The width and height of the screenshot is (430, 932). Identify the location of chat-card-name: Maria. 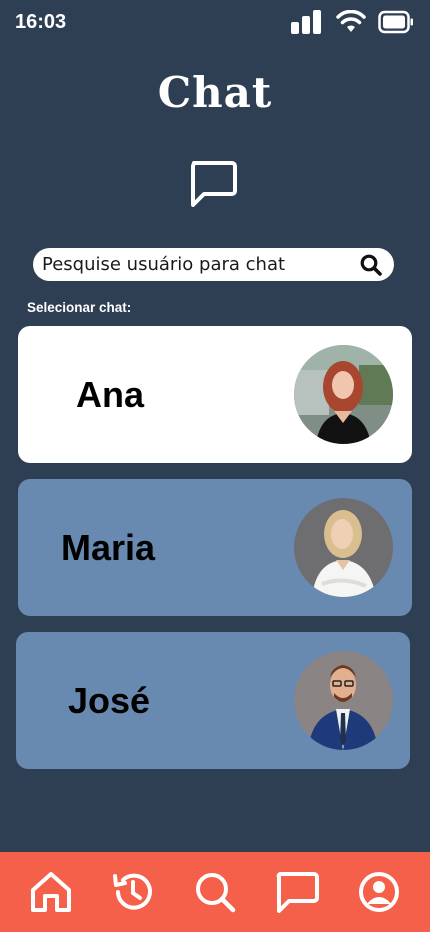
(108, 547).